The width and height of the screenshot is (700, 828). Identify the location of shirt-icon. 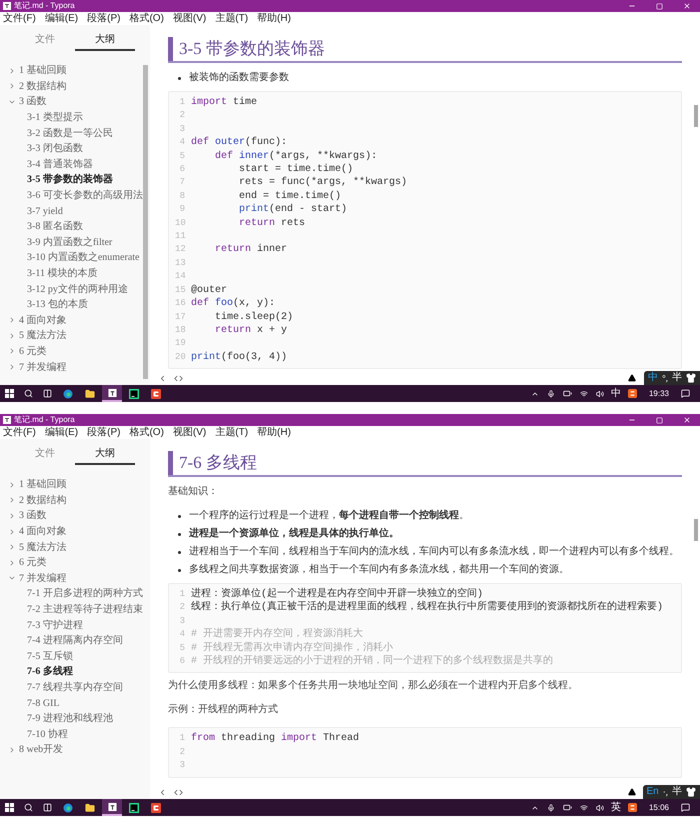
(691, 792).